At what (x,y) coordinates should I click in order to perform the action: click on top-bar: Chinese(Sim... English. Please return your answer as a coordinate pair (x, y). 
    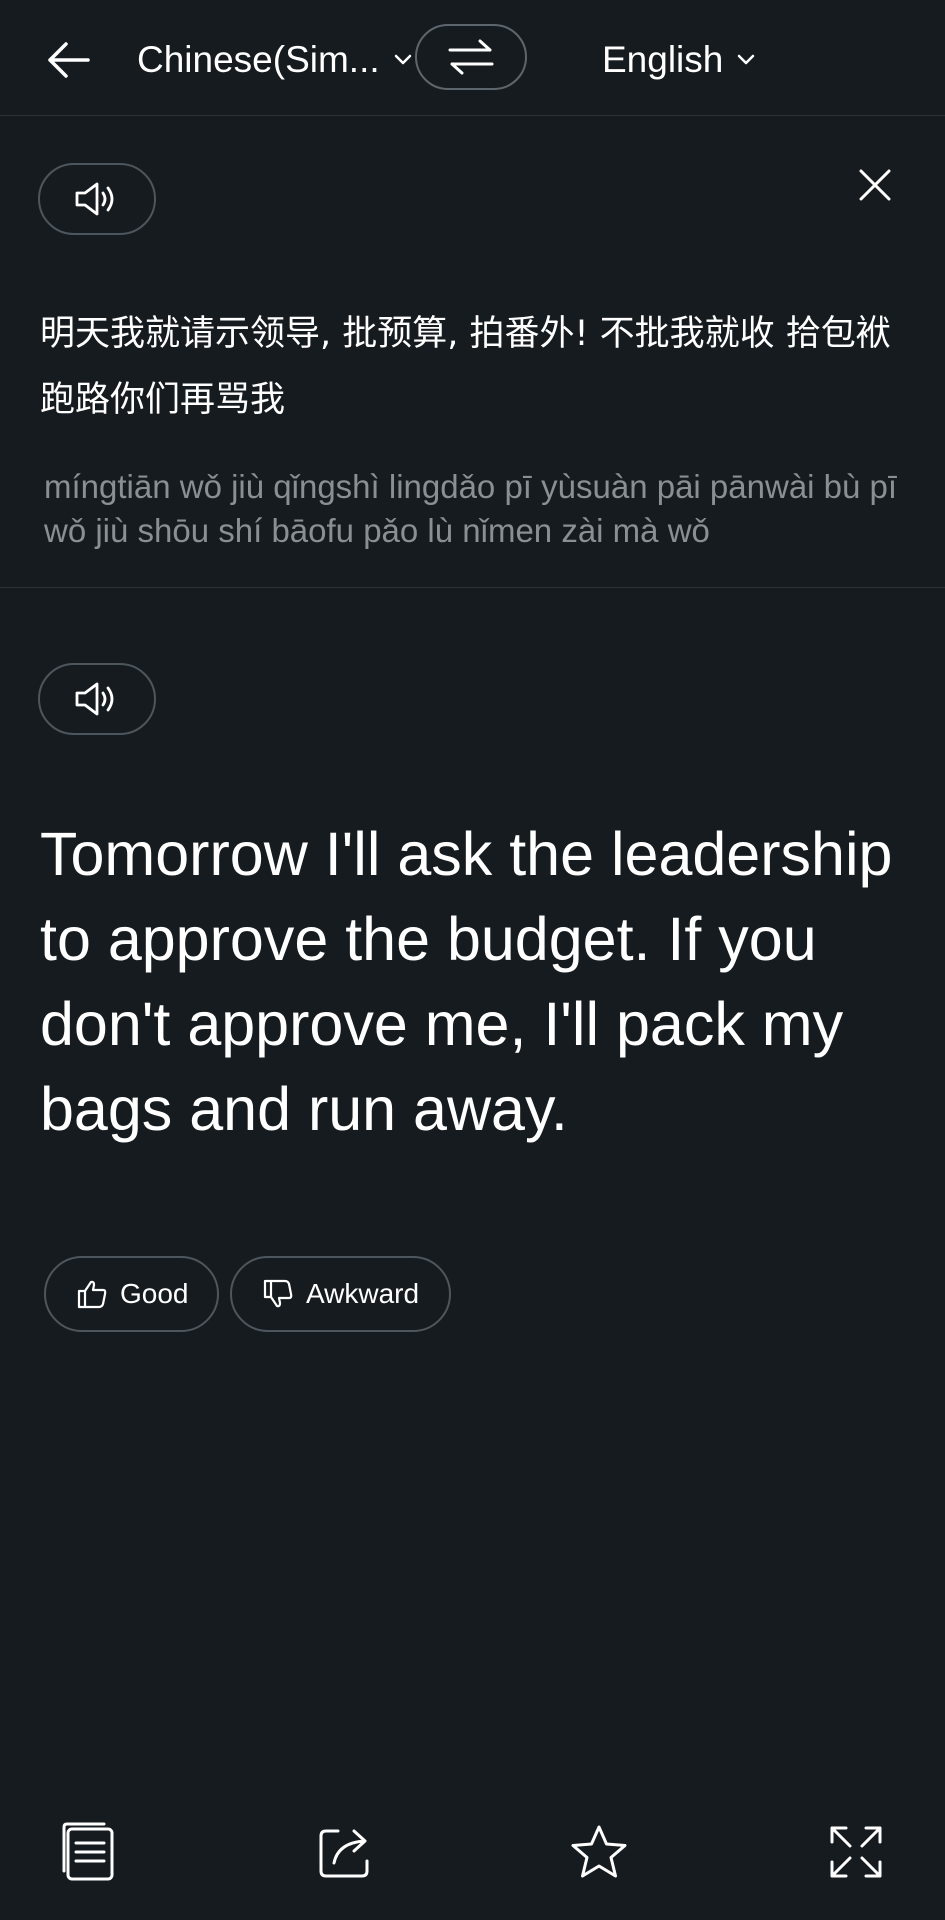
    Looking at the image, I should click on (472, 58).